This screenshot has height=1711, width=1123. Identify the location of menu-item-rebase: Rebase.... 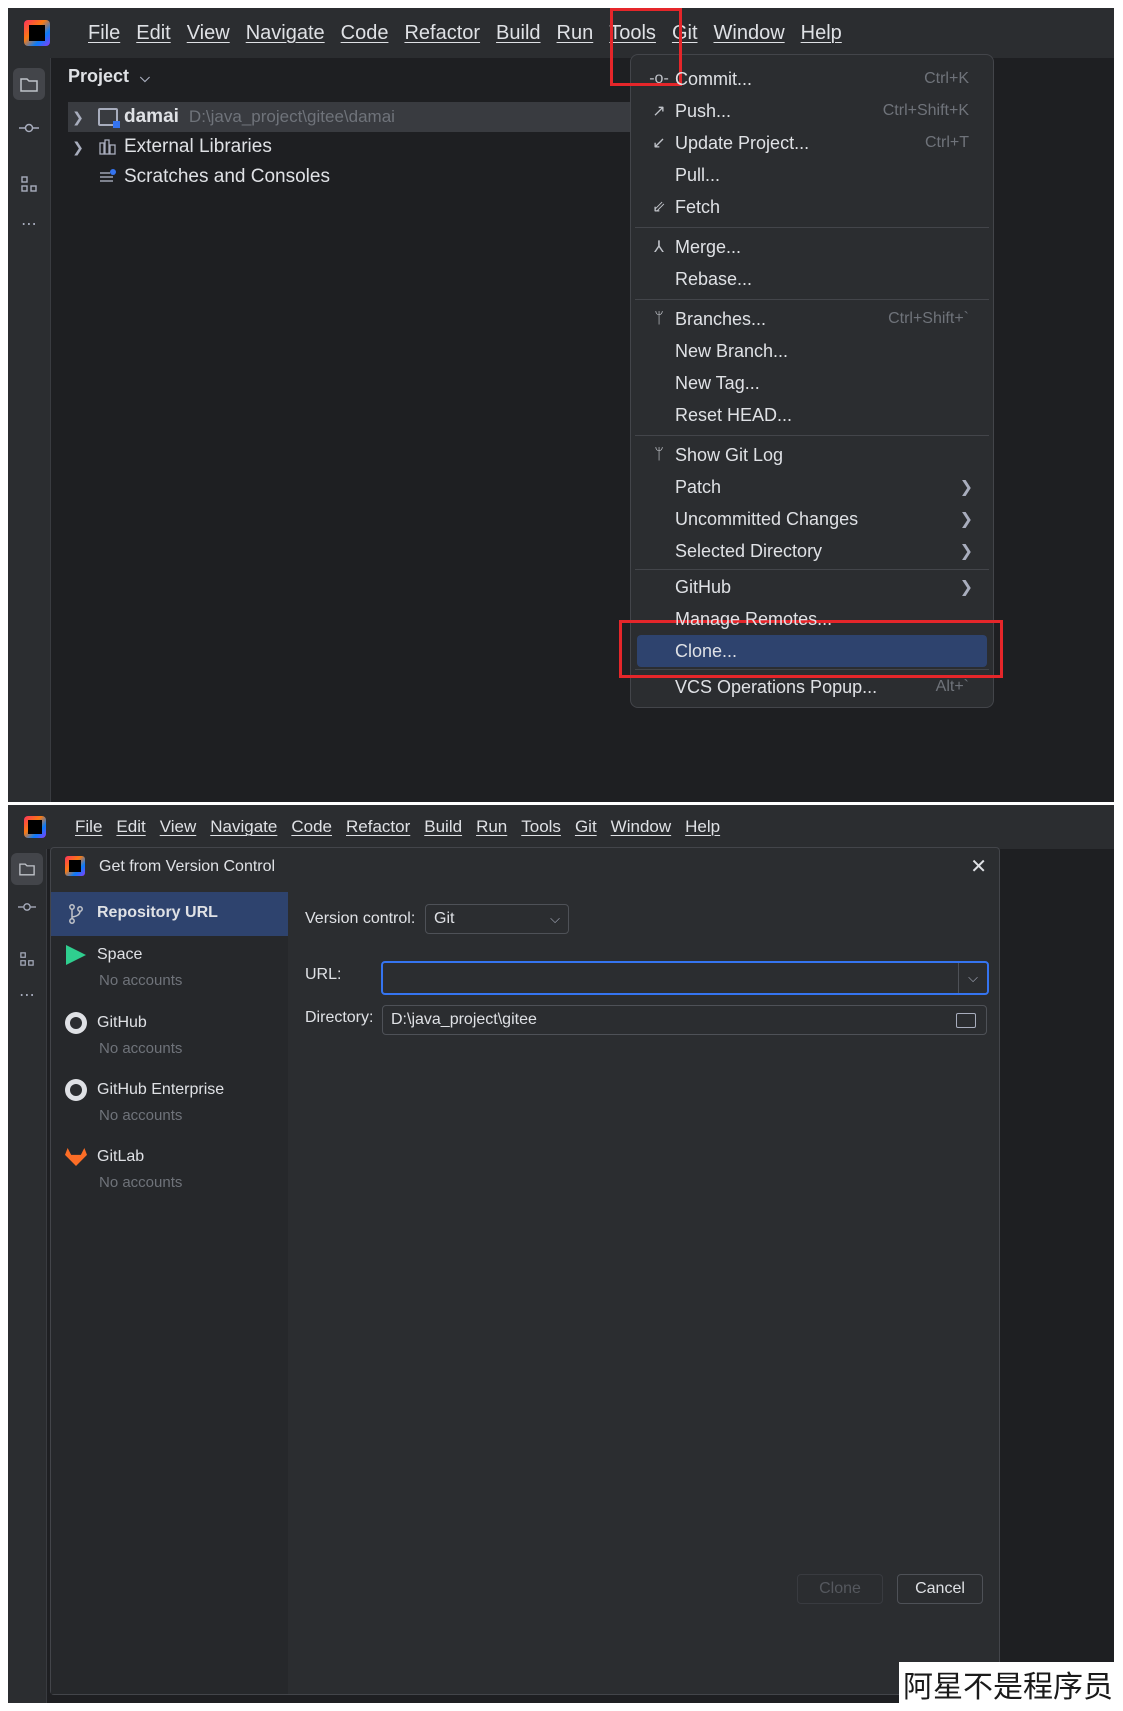
(812, 279).